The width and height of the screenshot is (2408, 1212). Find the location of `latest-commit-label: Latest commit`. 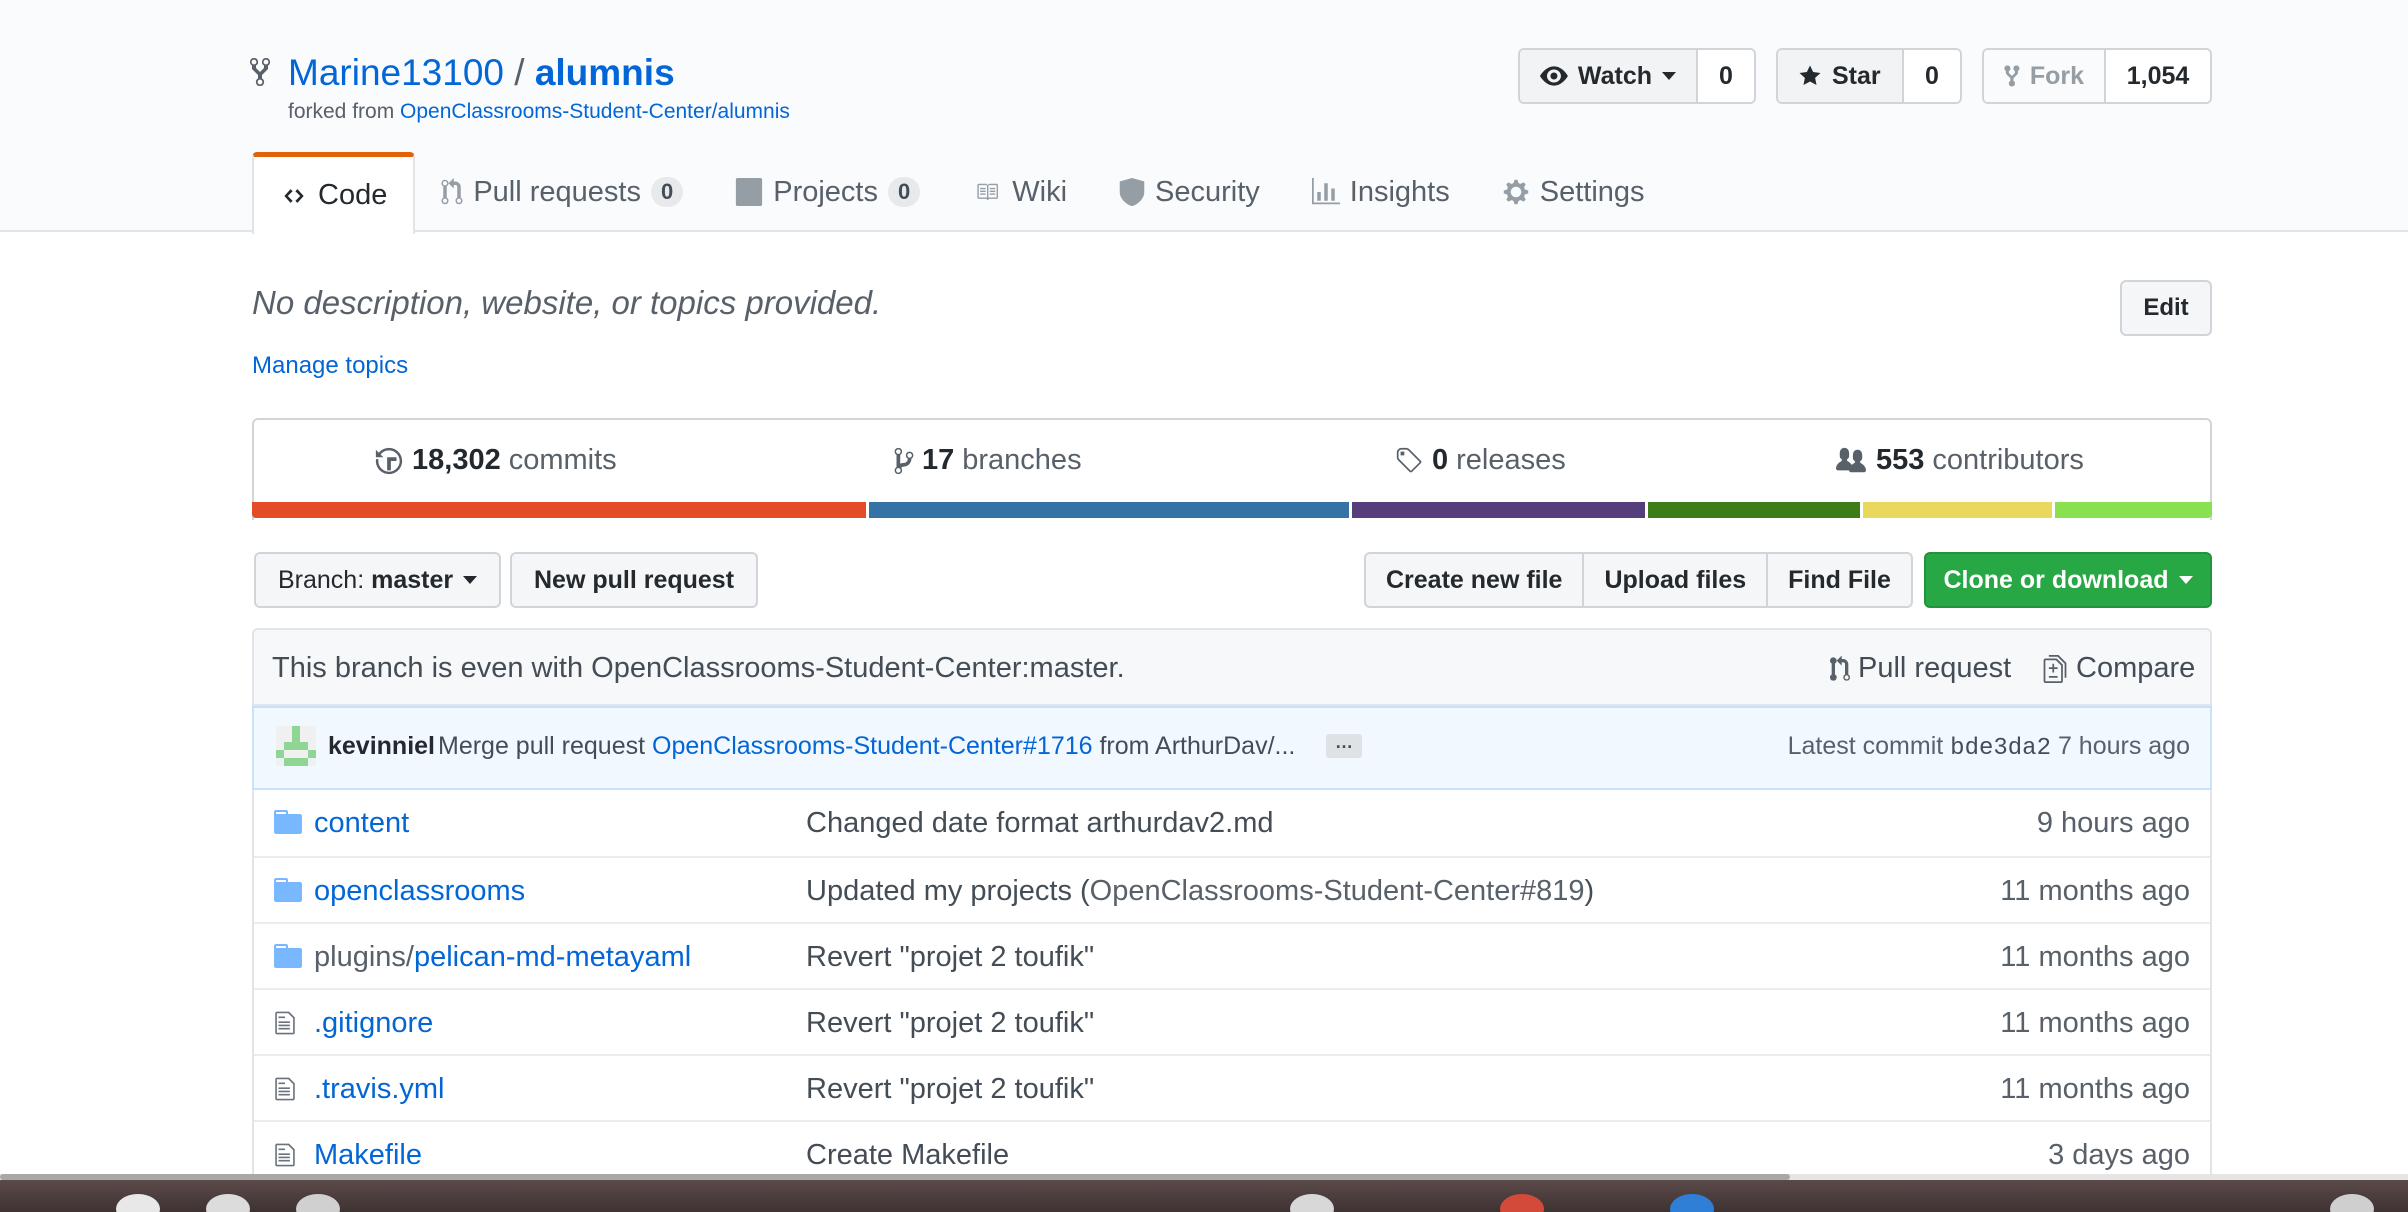

latest-commit-label: Latest commit is located at coordinates (1869, 746).